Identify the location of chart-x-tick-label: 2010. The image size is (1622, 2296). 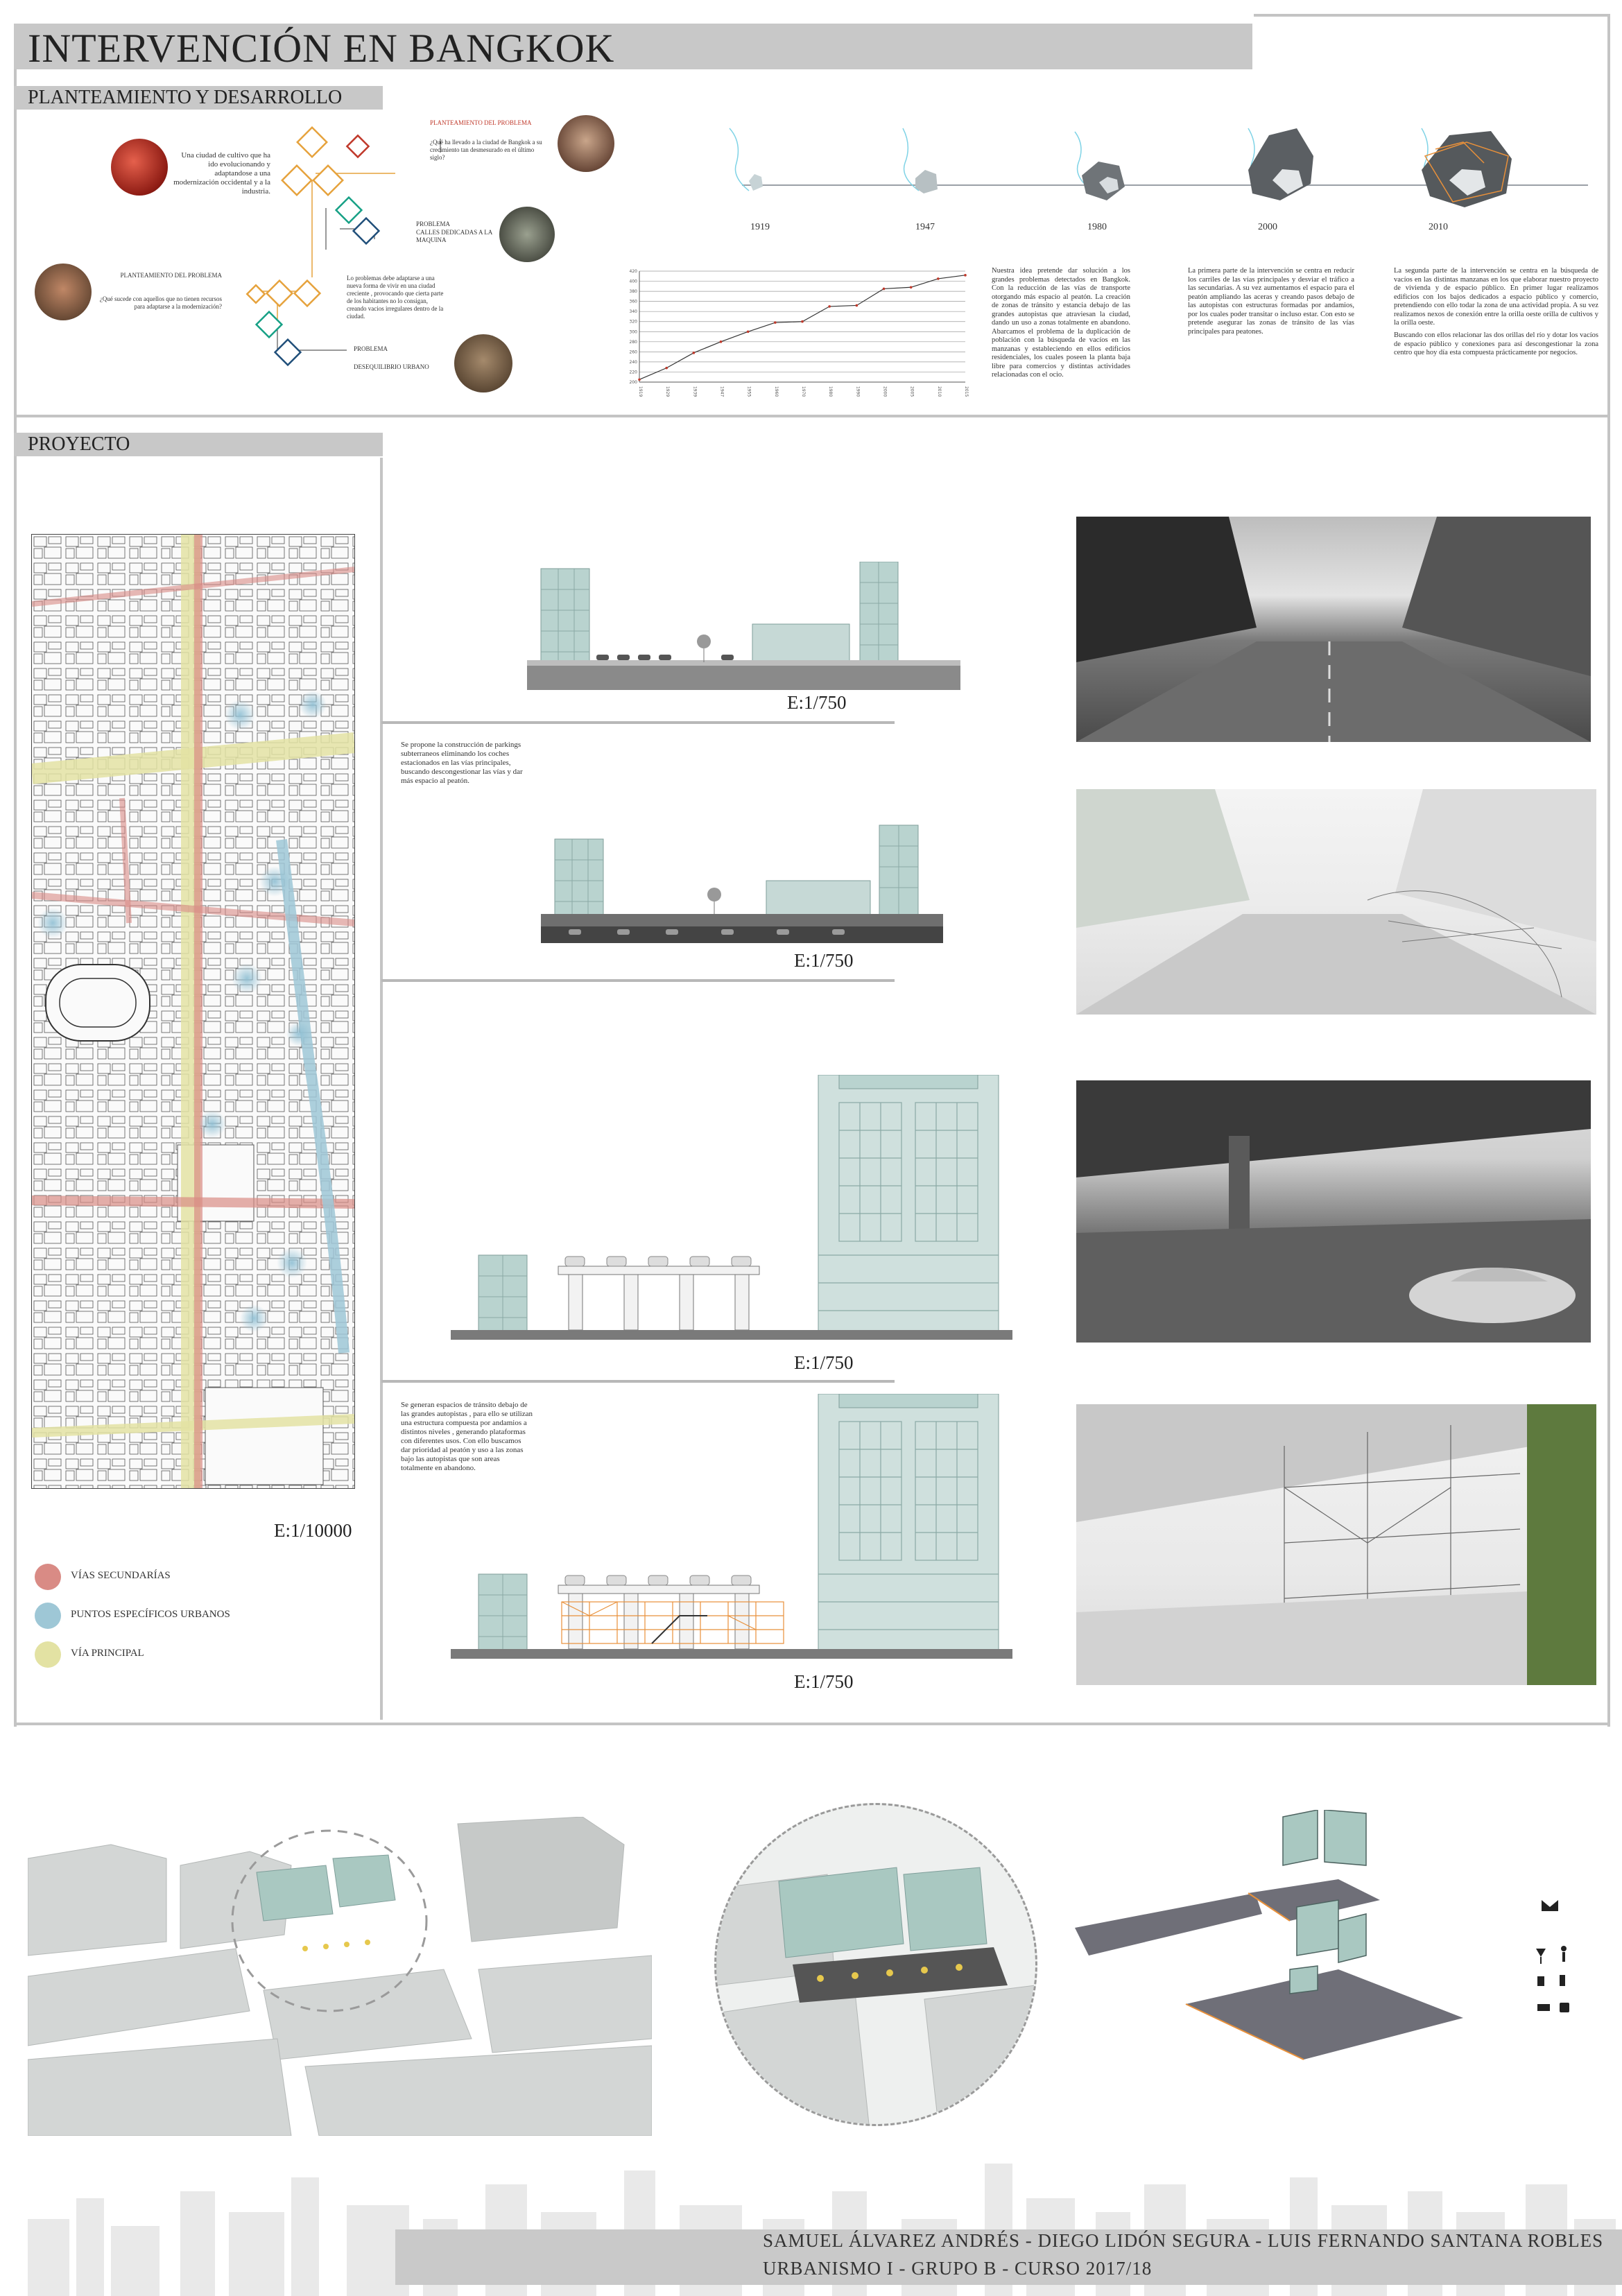
(939, 391).